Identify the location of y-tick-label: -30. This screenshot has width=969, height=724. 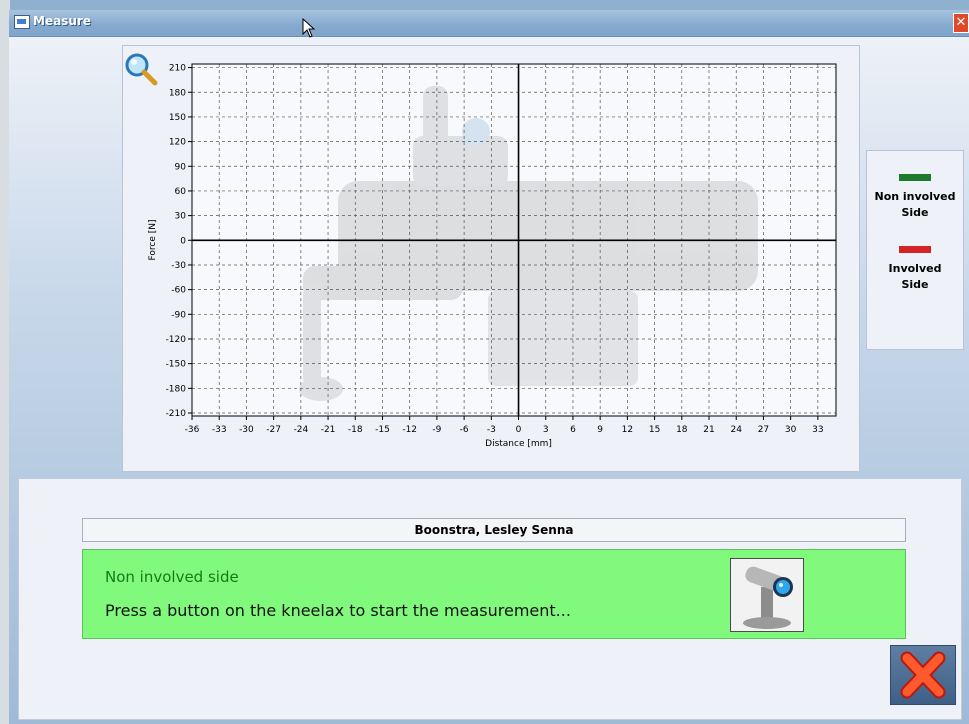
(178, 266).